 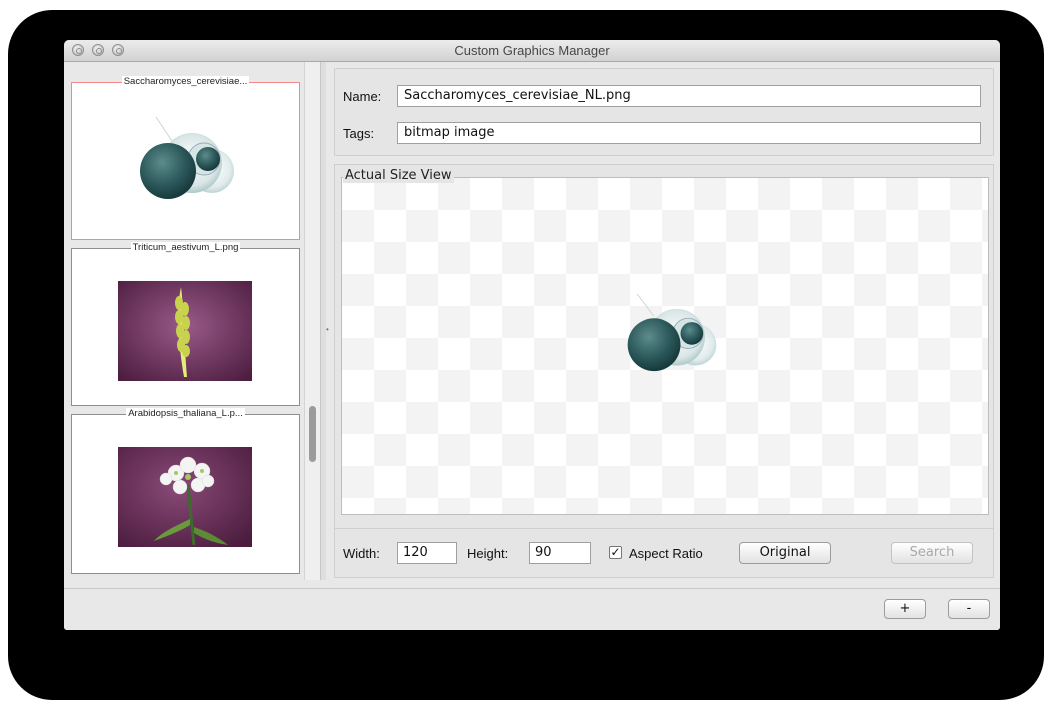 What do you see at coordinates (905, 609) in the screenshot?
I see `add-button: +` at bounding box center [905, 609].